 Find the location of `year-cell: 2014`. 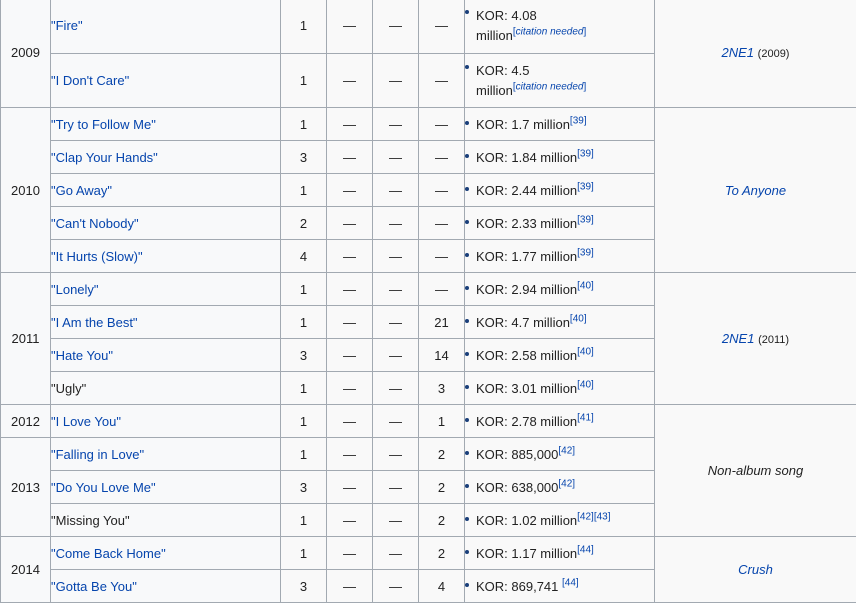

year-cell: 2014 is located at coordinates (25, 569).